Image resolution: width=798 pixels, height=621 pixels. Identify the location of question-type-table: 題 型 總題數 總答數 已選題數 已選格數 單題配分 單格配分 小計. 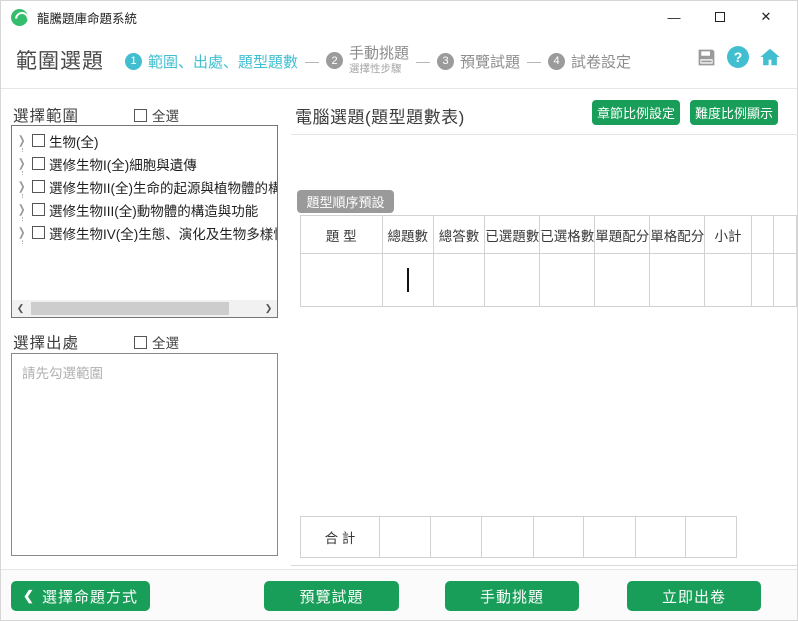
(548, 261).